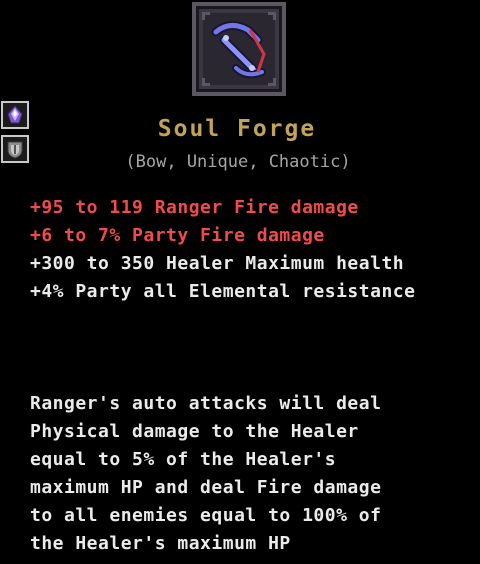 This screenshot has width=480, height=564. Describe the element at coordinates (206, 515) in the screenshot. I see `description-line: to all enemies equal to 100% of` at that location.